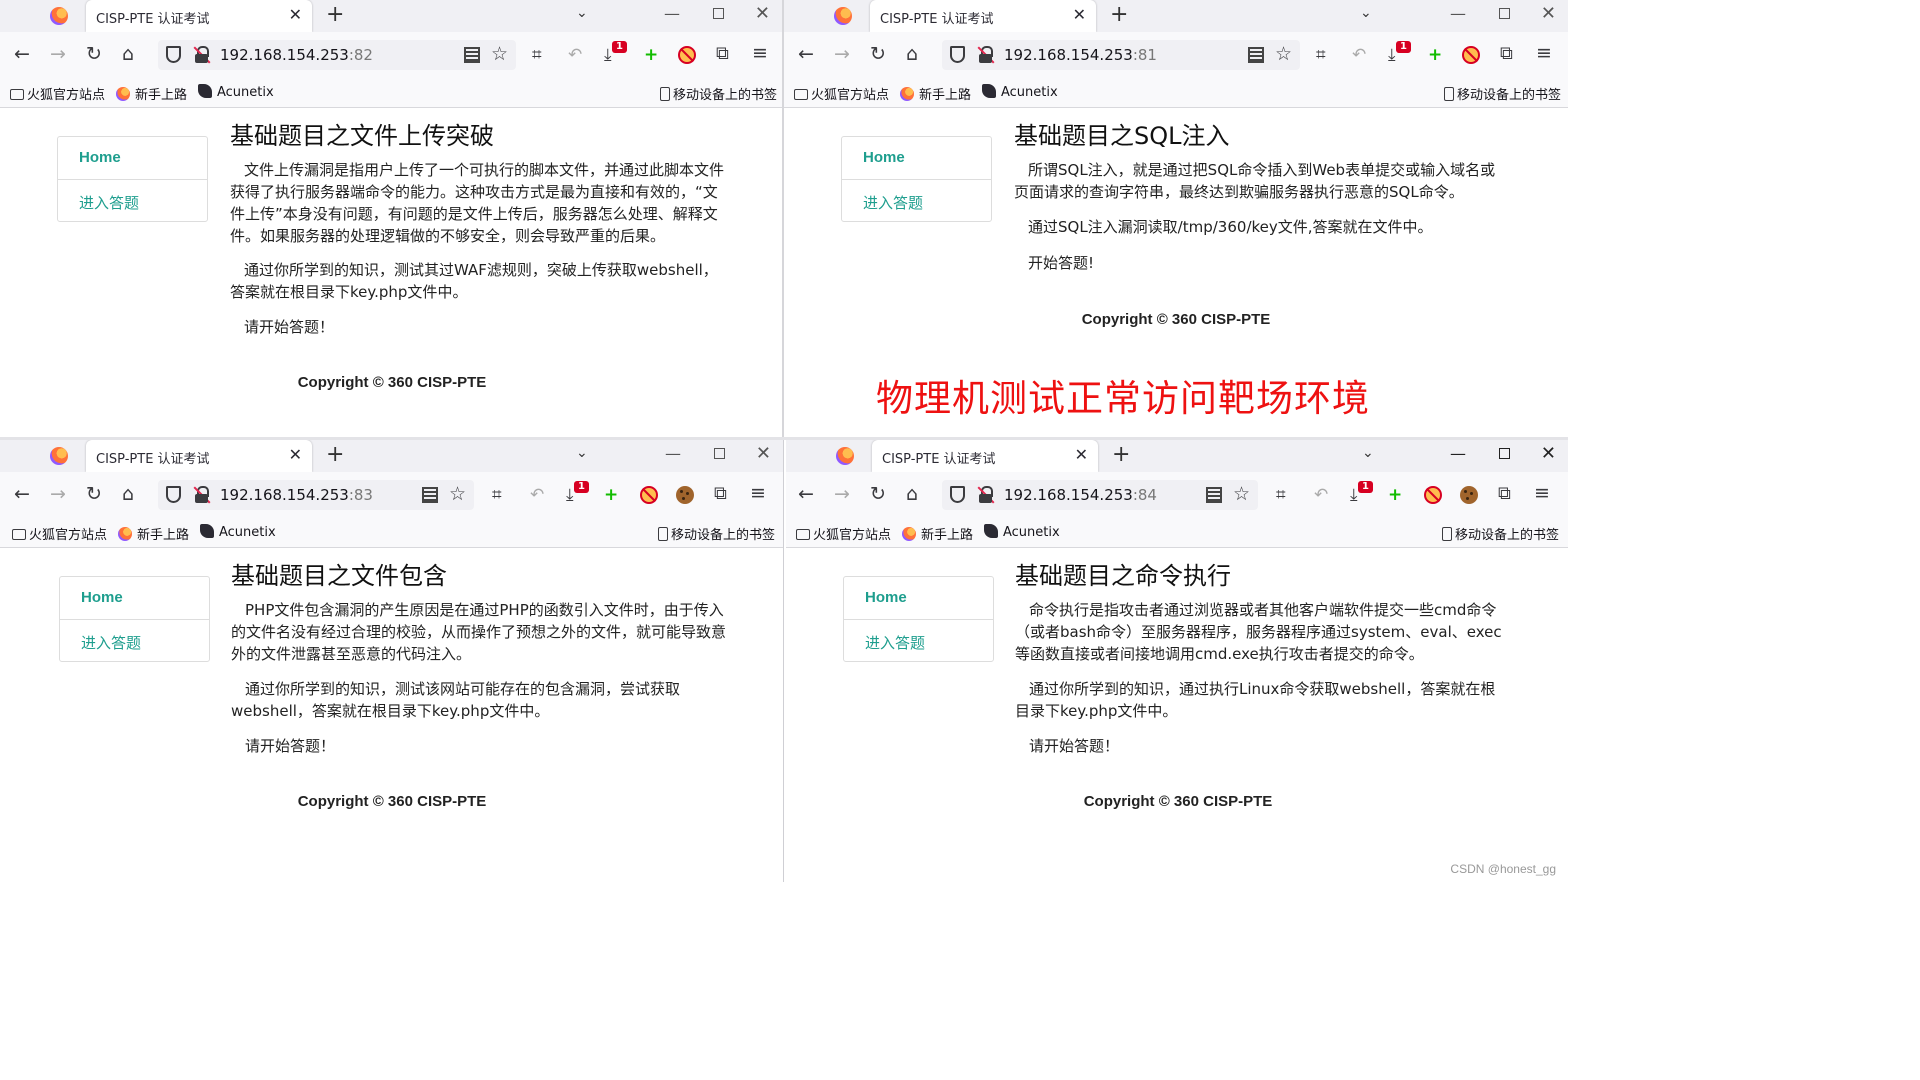  I want to click on url-text: 192.168.154.253:81, so click(1080, 55).